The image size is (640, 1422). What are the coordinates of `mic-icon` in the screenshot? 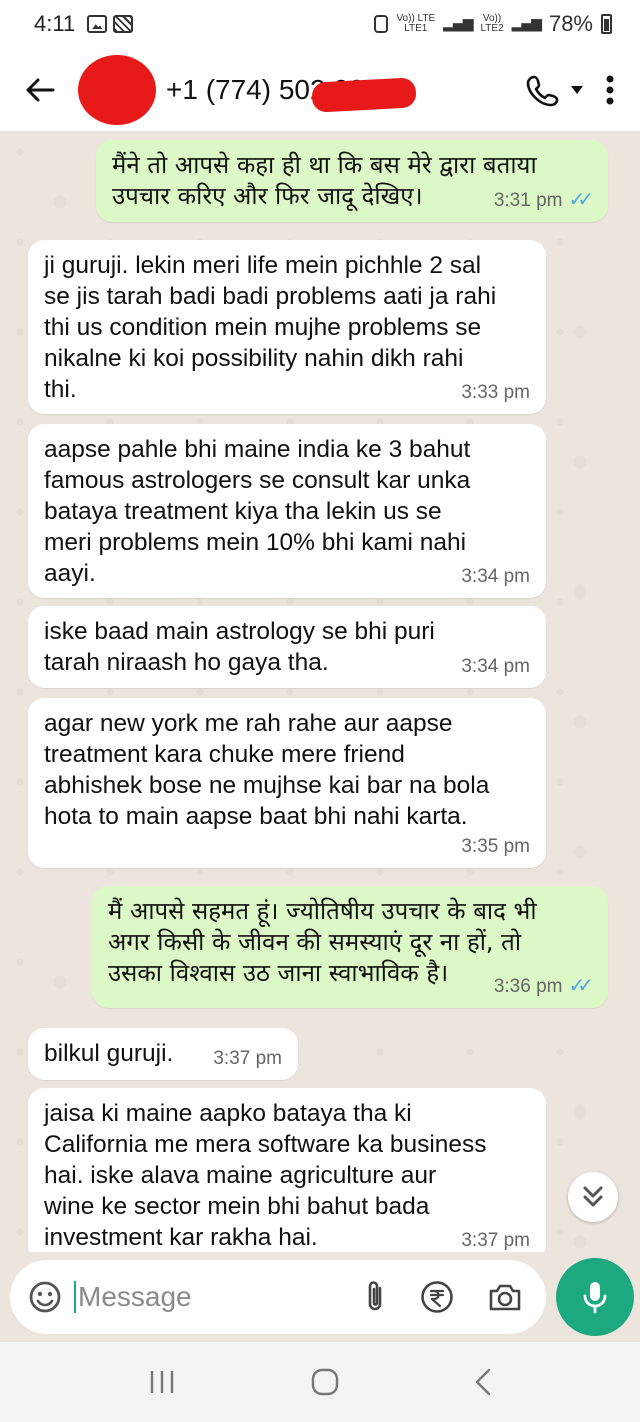 It's located at (595, 1298).